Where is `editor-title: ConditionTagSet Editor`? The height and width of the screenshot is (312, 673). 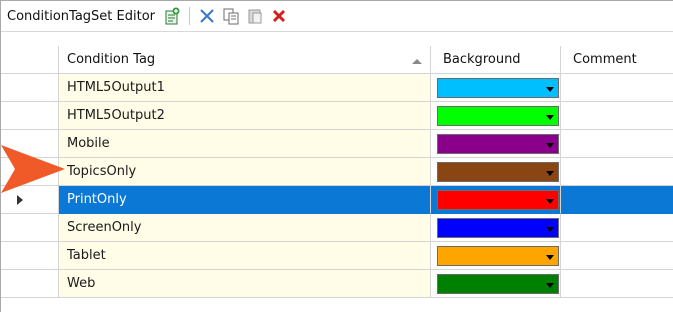 editor-title: ConditionTagSet Editor is located at coordinates (81, 16).